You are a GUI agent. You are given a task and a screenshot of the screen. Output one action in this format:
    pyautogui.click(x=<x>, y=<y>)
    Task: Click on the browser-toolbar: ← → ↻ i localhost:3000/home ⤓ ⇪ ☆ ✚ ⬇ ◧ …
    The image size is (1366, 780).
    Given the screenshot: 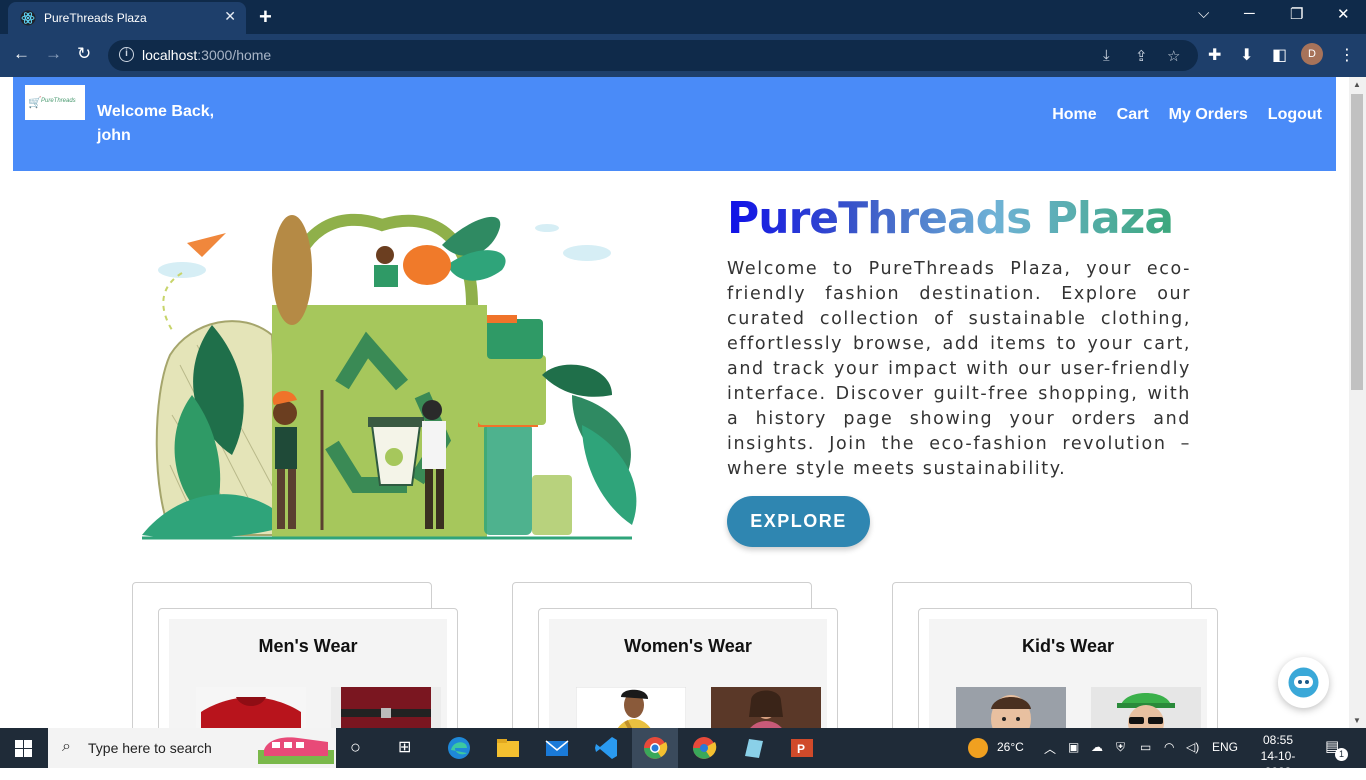 What is the action you would take?
    pyautogui.click(x=683, y=55)
    